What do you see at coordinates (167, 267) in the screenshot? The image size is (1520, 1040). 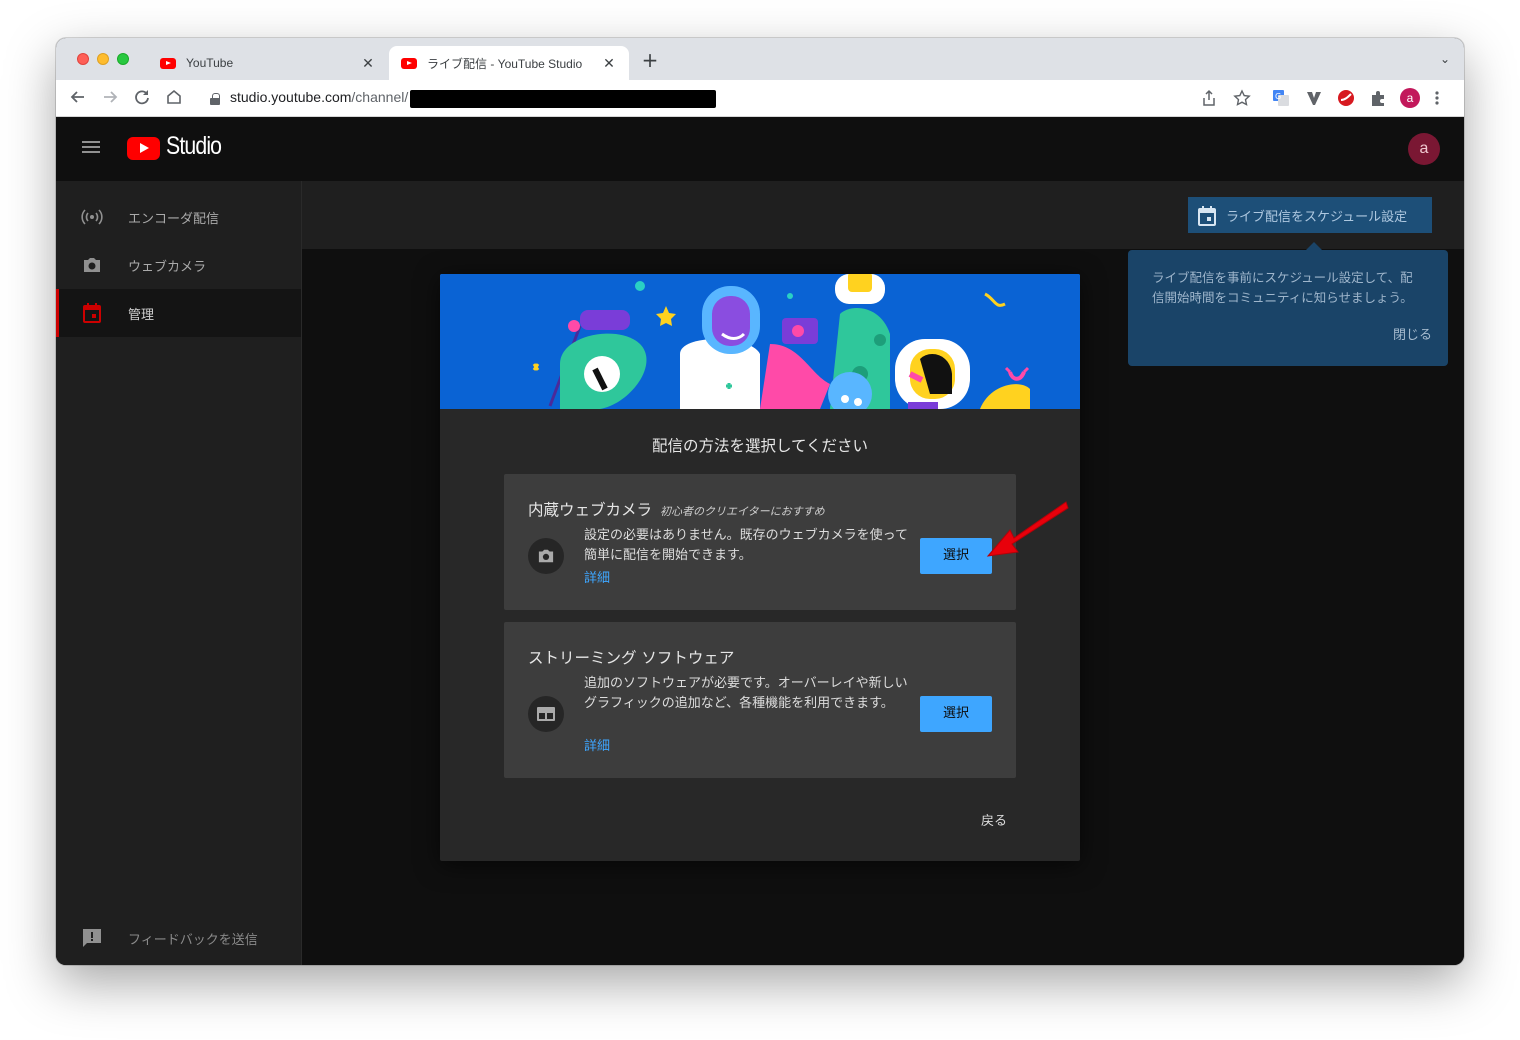 I see `sidebar-item-label: ウェブカメラ` at bounding box center [167, 267].